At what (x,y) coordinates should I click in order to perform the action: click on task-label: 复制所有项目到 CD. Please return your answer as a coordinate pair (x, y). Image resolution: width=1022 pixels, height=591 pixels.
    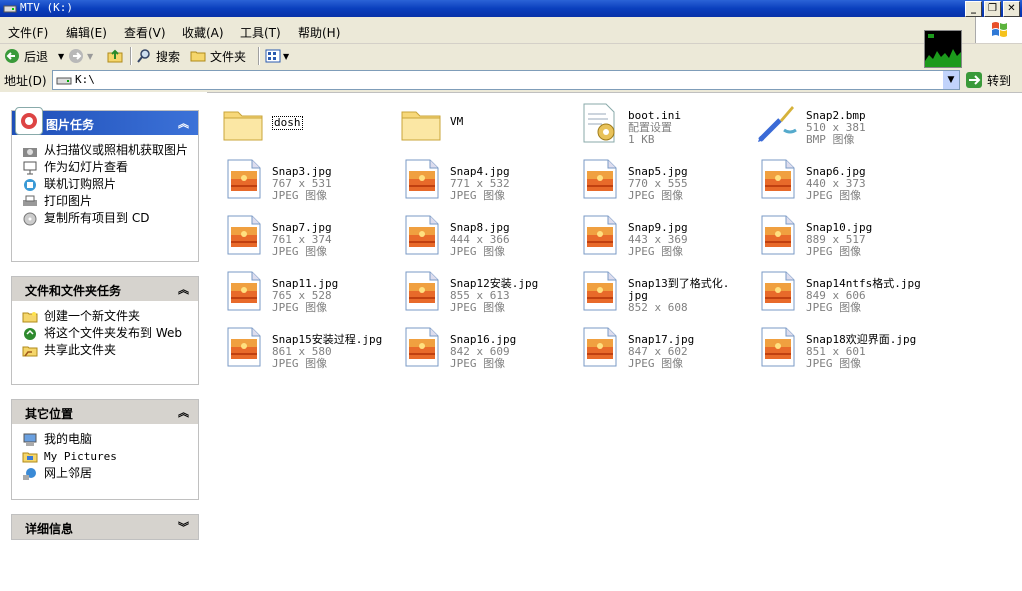
    Looking at the image, I should click on (97, 218).